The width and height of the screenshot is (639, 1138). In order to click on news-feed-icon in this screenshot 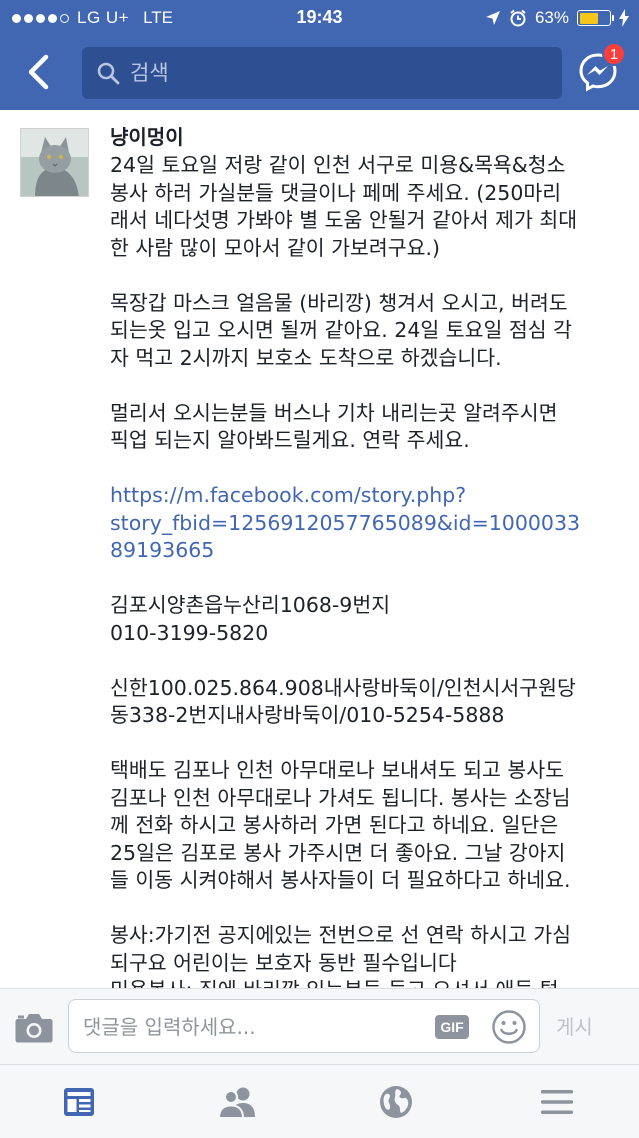, I will do `click(79, 1102)`.